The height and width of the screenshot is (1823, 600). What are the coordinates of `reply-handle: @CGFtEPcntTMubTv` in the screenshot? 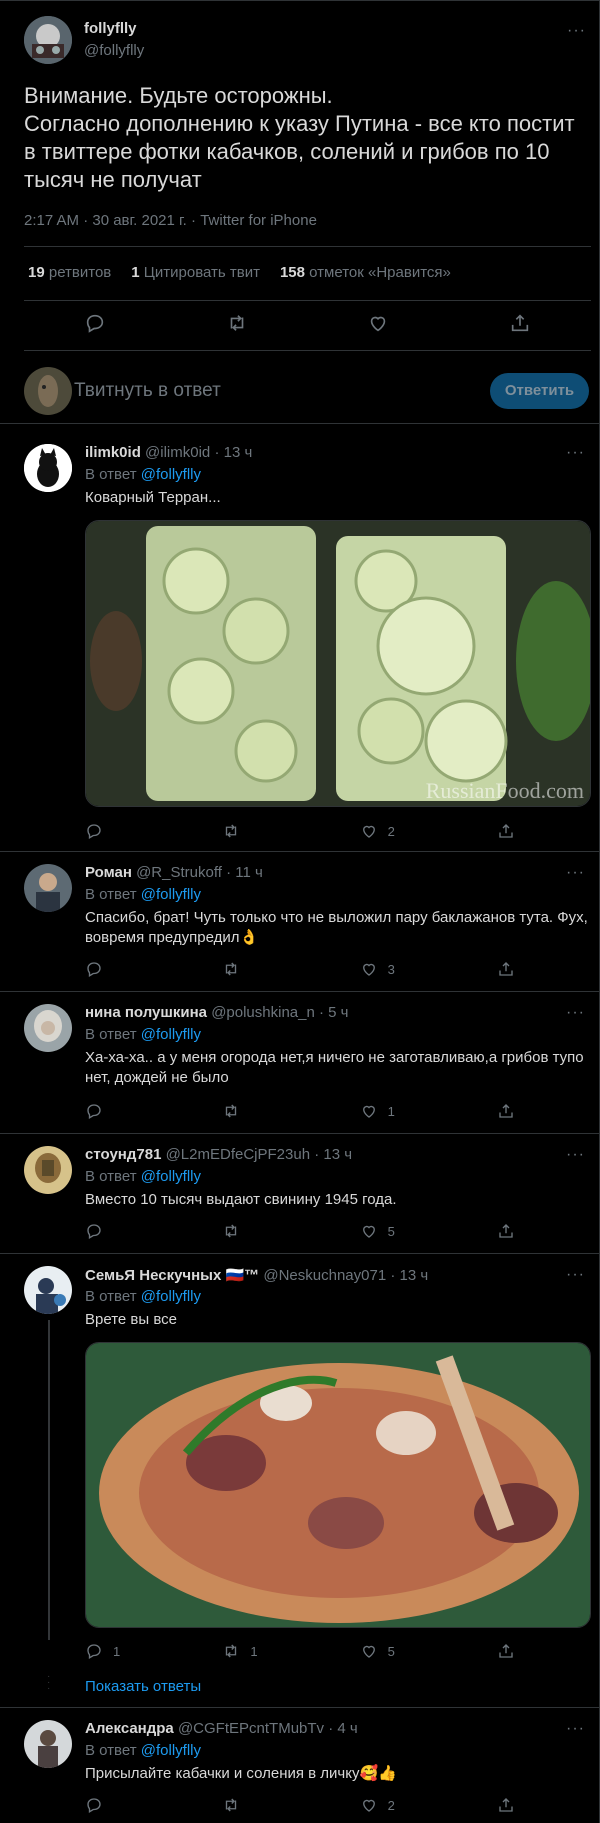 It's located at (251, 1728).